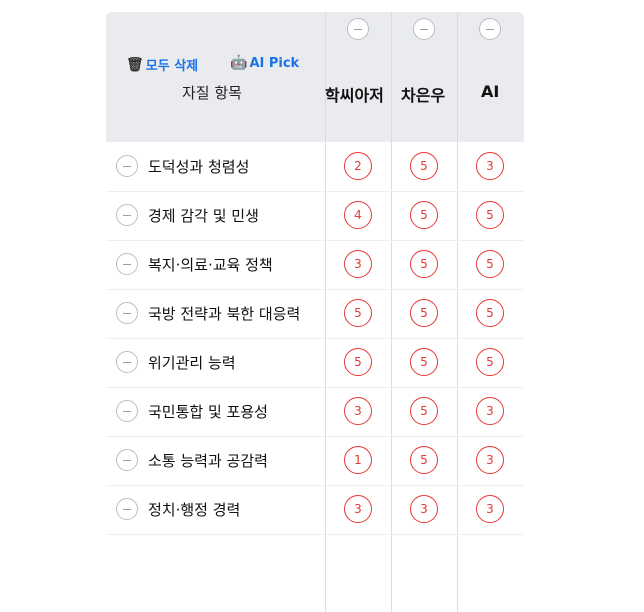 The width and height of the screenshot is (644, 612). Describe the element at coordinates (358, 166) in the screenshot. I see `score-badge: 2` at that location.